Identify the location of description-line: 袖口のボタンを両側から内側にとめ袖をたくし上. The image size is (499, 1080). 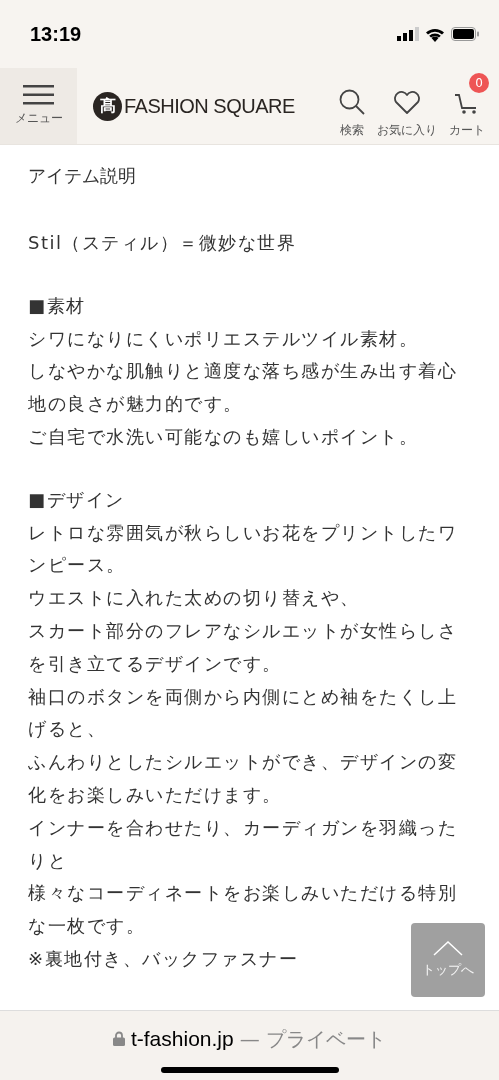
(242, 696).